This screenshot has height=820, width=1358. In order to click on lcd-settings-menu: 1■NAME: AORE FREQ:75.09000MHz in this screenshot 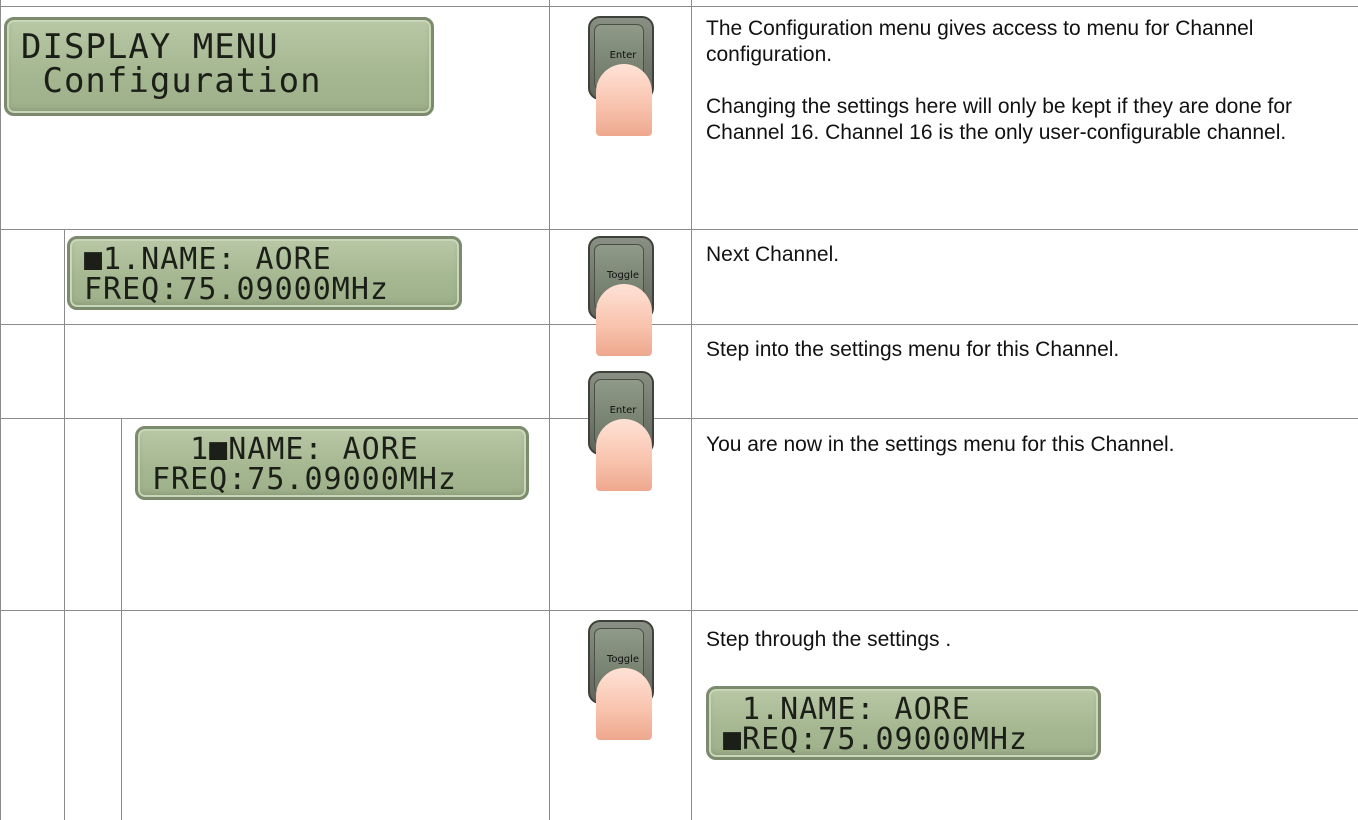, I will do `click(332, 463)`.